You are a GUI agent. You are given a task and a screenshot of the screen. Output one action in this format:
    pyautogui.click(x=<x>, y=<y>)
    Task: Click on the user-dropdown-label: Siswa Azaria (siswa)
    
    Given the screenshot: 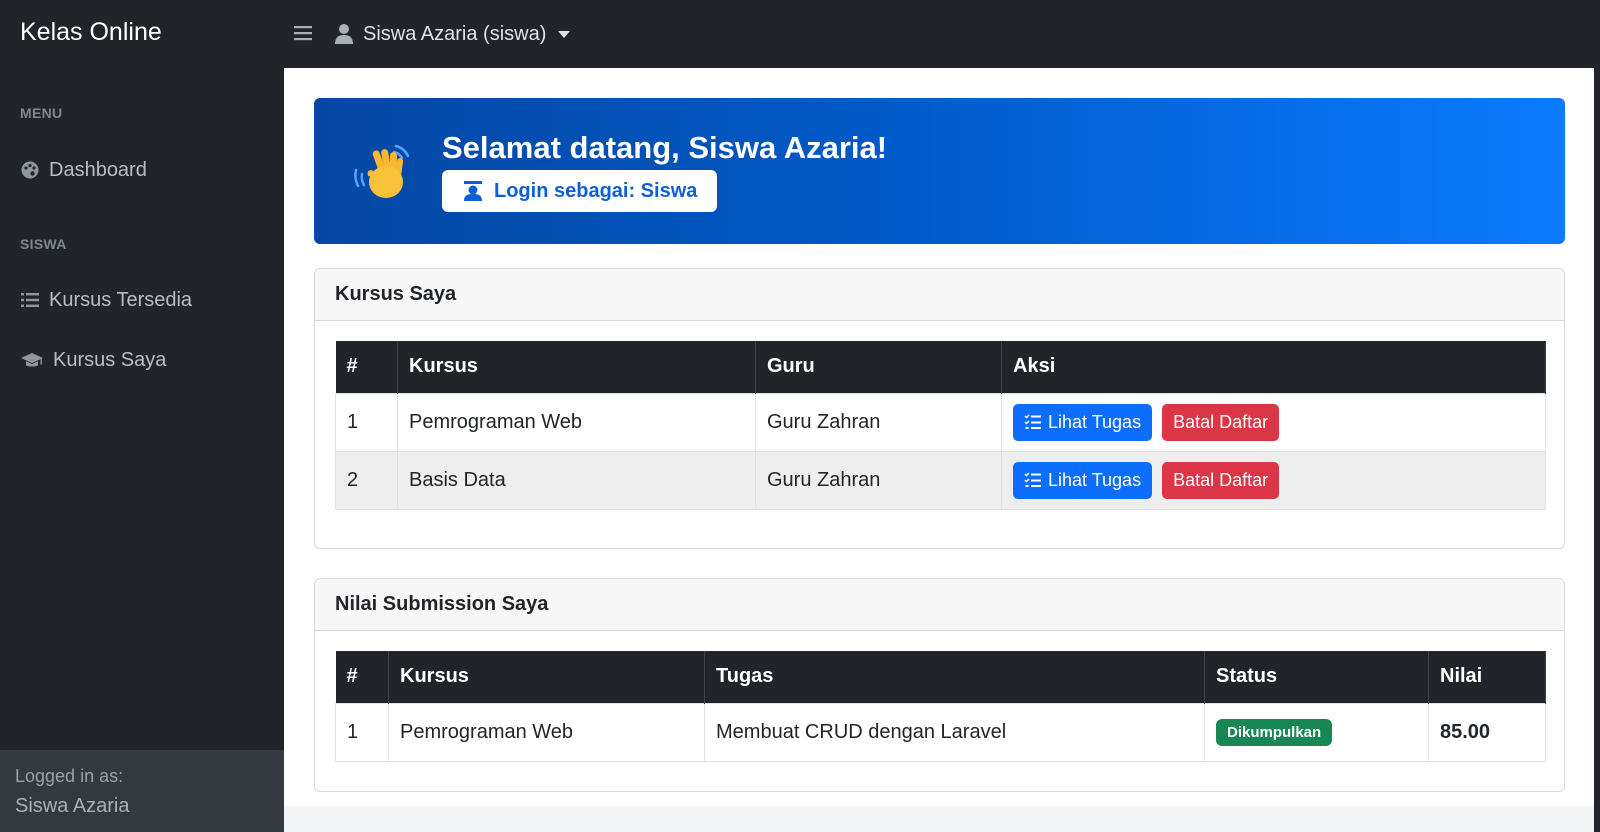 What is the action you would take?
    pyautogui.click(x=455, y=33)
    